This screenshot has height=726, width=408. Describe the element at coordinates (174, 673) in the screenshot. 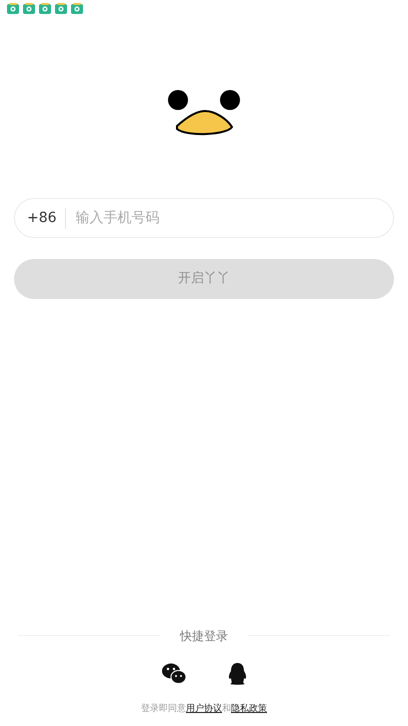

I see `chat-bubbles-icon` at that location.